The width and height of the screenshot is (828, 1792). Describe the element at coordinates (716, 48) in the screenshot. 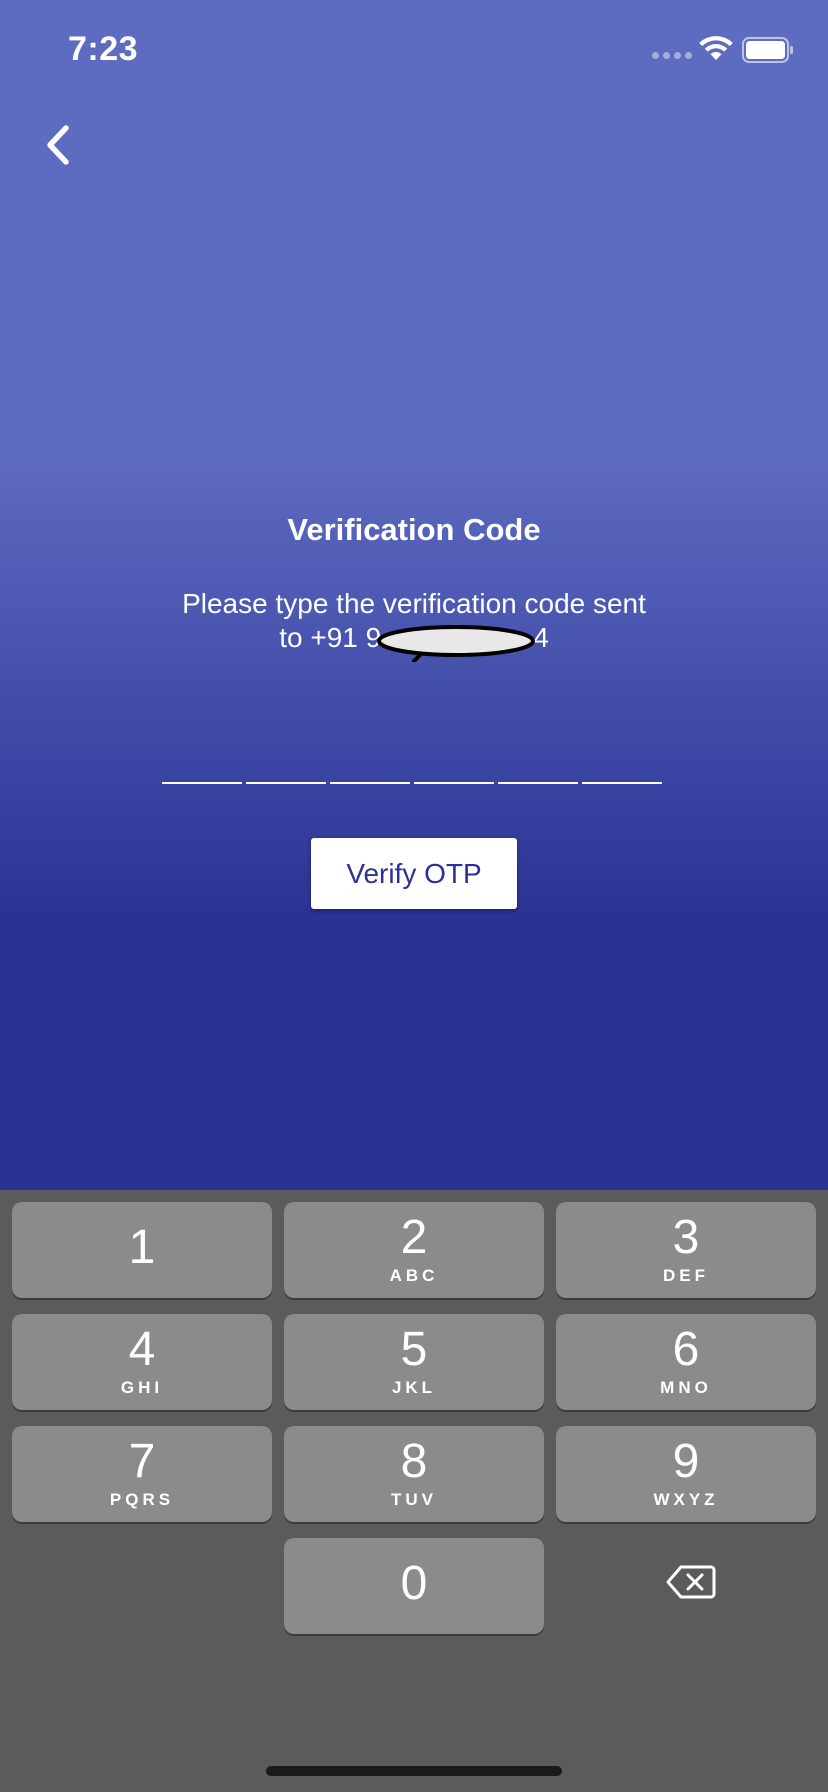

I see `wifi-icon` at that location.